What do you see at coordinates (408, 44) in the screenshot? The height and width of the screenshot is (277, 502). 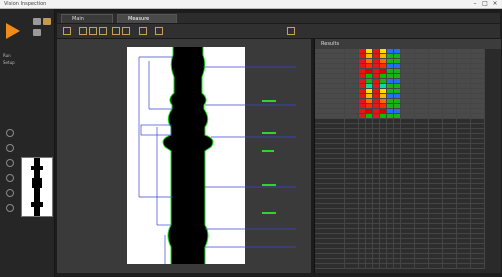 I see `results-title: Results` at bounding box center [408, 44].